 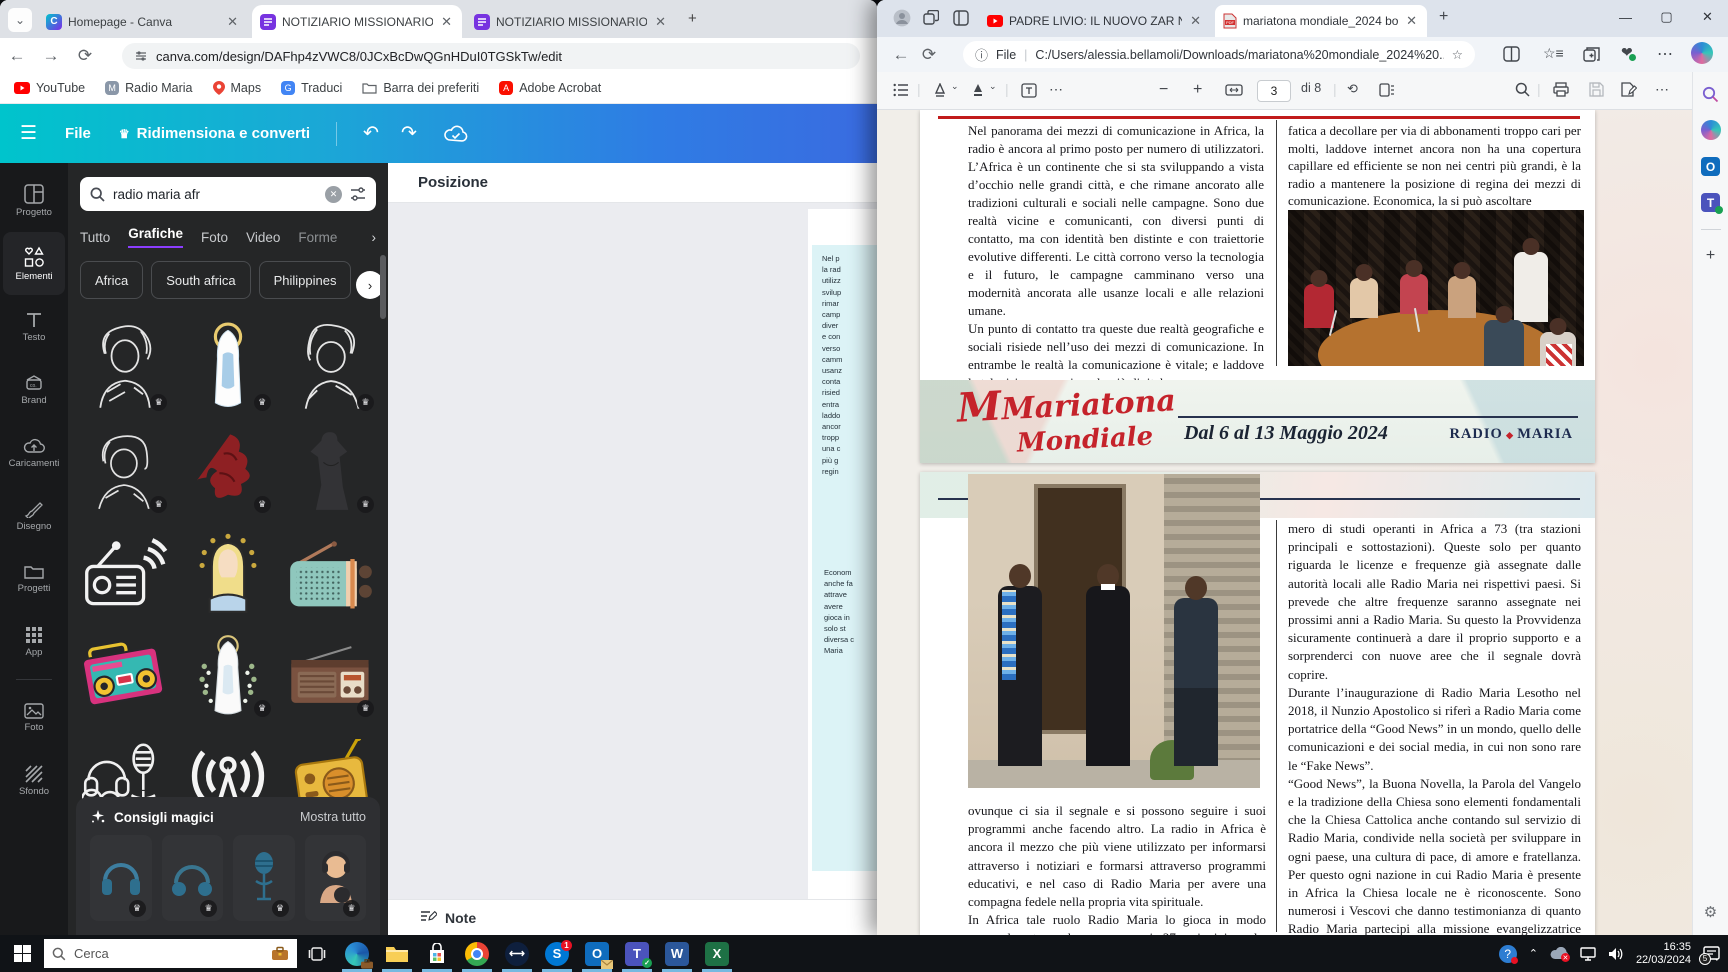 I want to click on get-help-icon: ?, so click(x=1508, y=954).